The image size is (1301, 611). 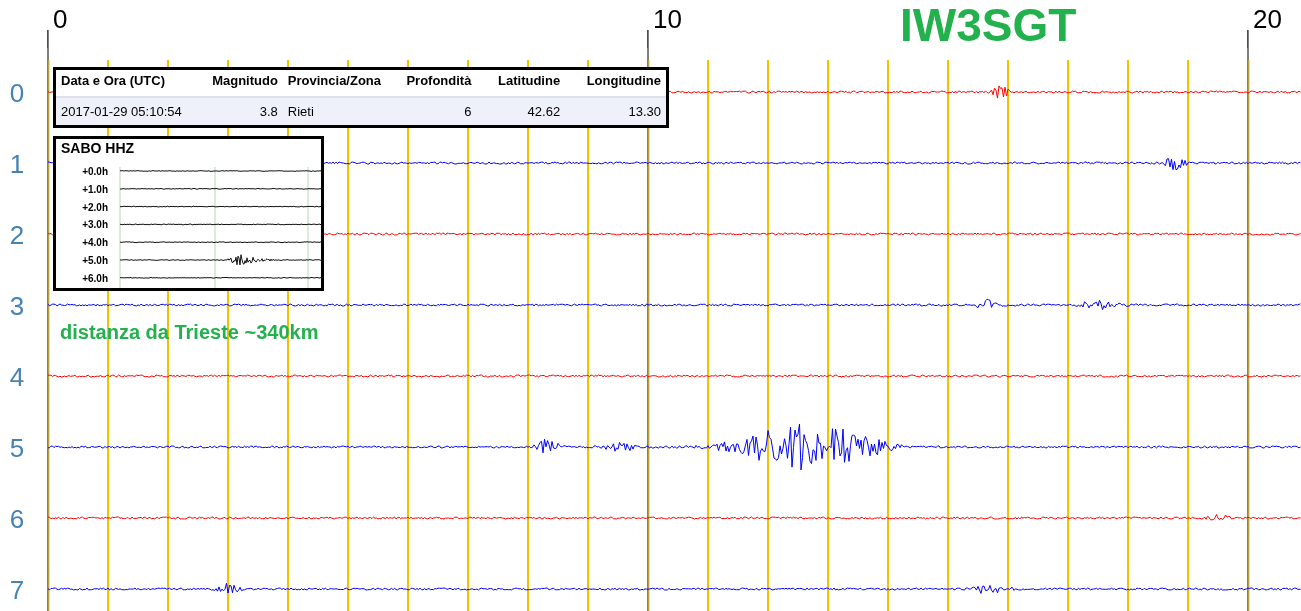 What do you see at coordinates (95, 171) in the screenshot?
I see `hour-offset-label: +0.0h` at bounding box center [95, 171].